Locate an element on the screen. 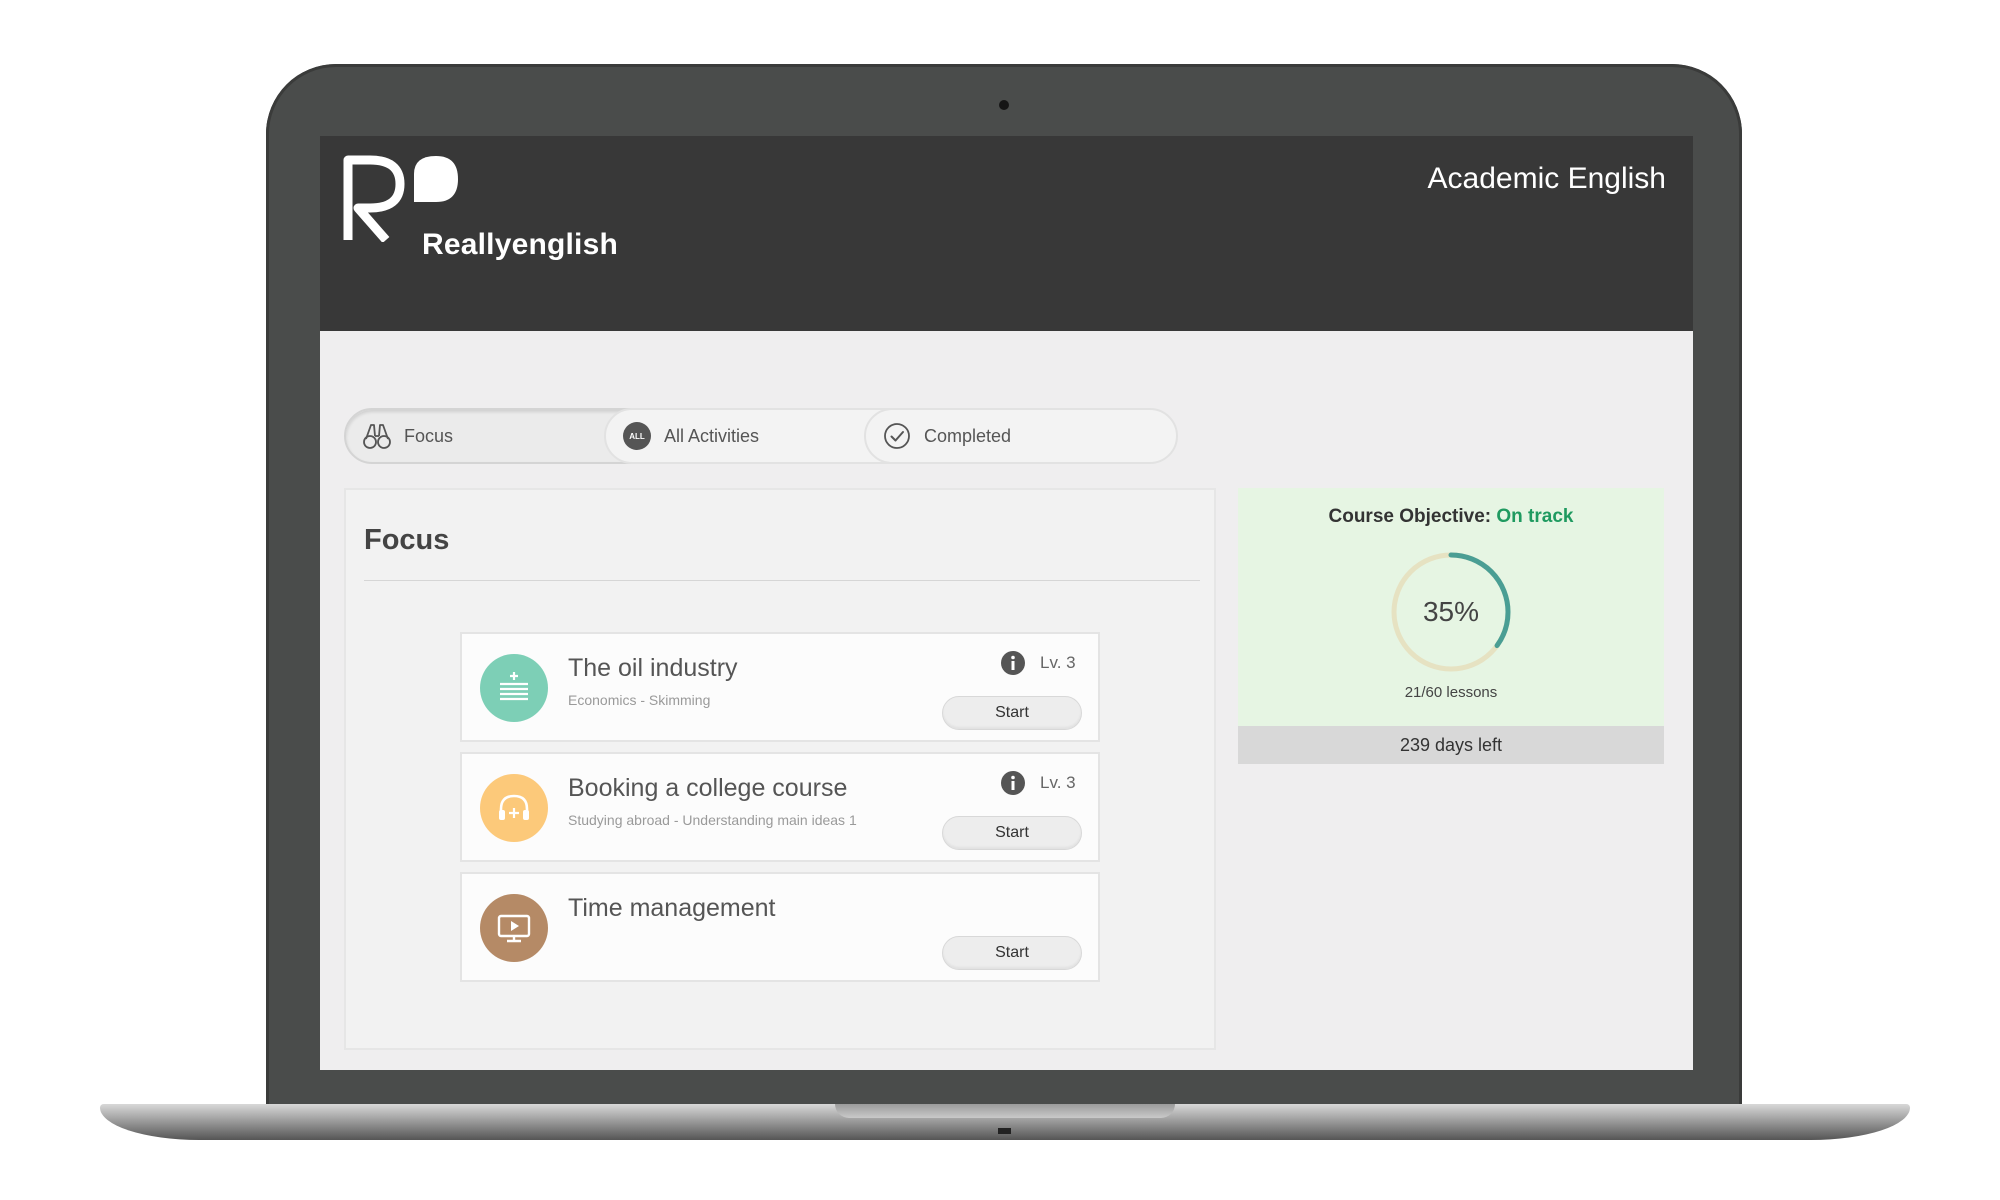  tab-focus-label: Focus is located at coordinates (429, 435).